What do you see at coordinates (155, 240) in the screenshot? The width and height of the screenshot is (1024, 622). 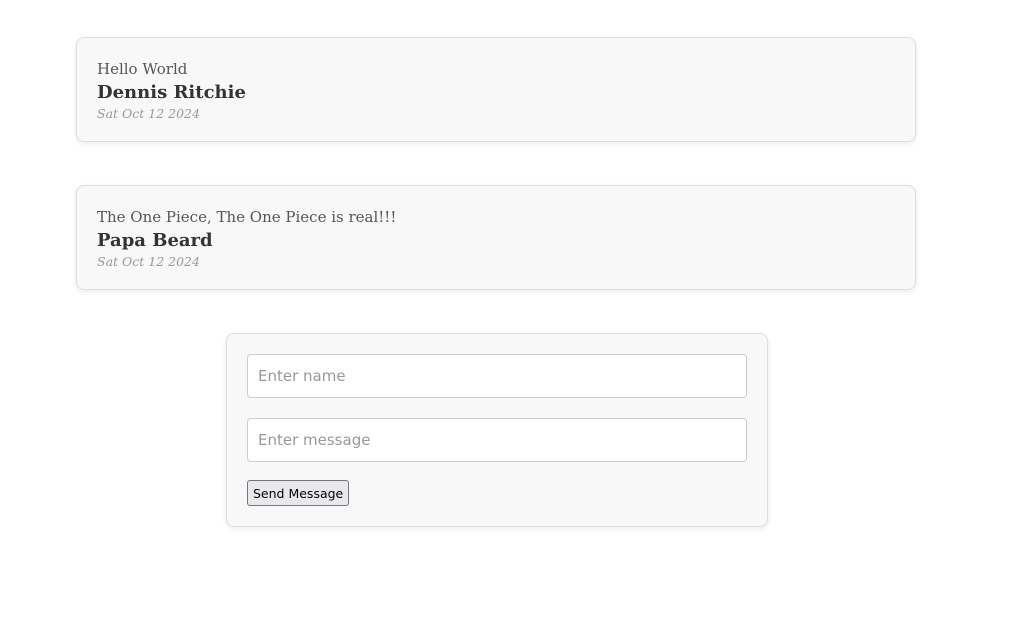 I see `message-author: Papa Beard` at bounding box center [155, 240].